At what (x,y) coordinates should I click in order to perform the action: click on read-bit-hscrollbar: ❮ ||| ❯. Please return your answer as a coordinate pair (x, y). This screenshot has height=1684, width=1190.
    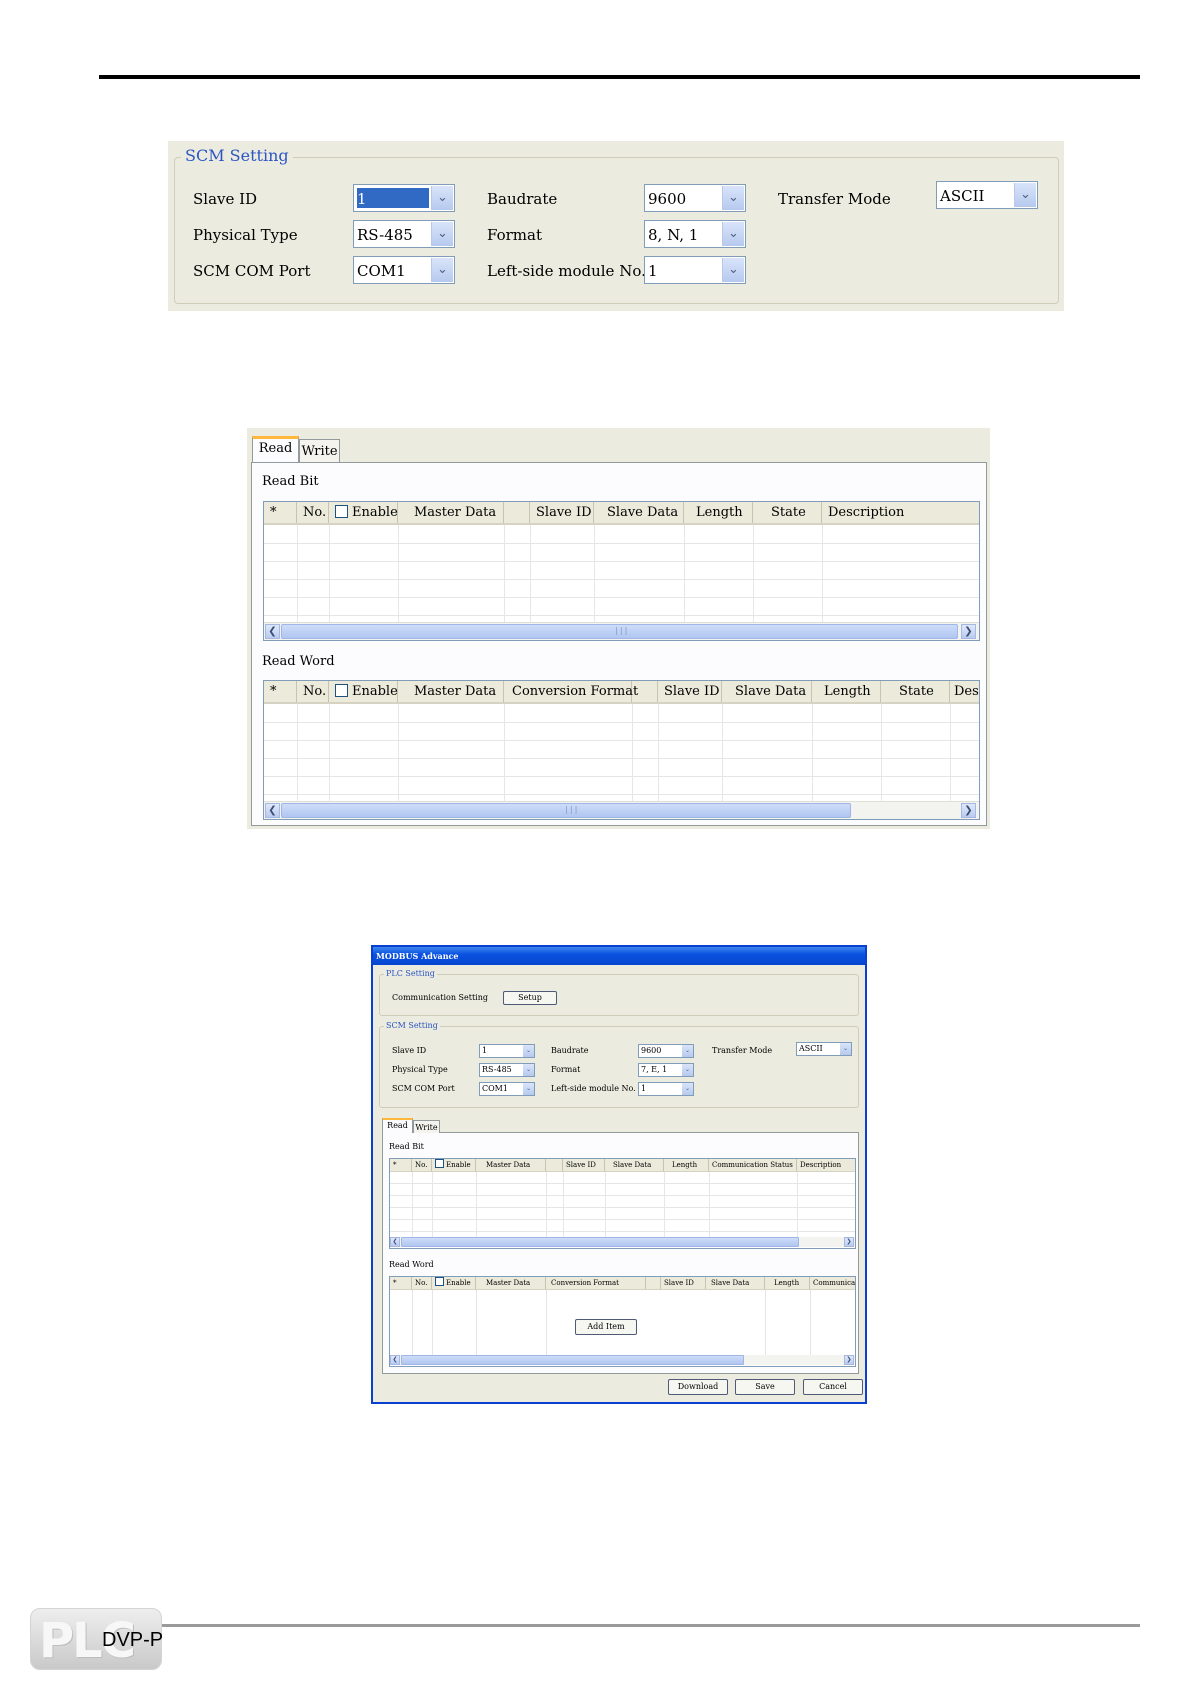
    Looking at the image, I should click on (621, 631).